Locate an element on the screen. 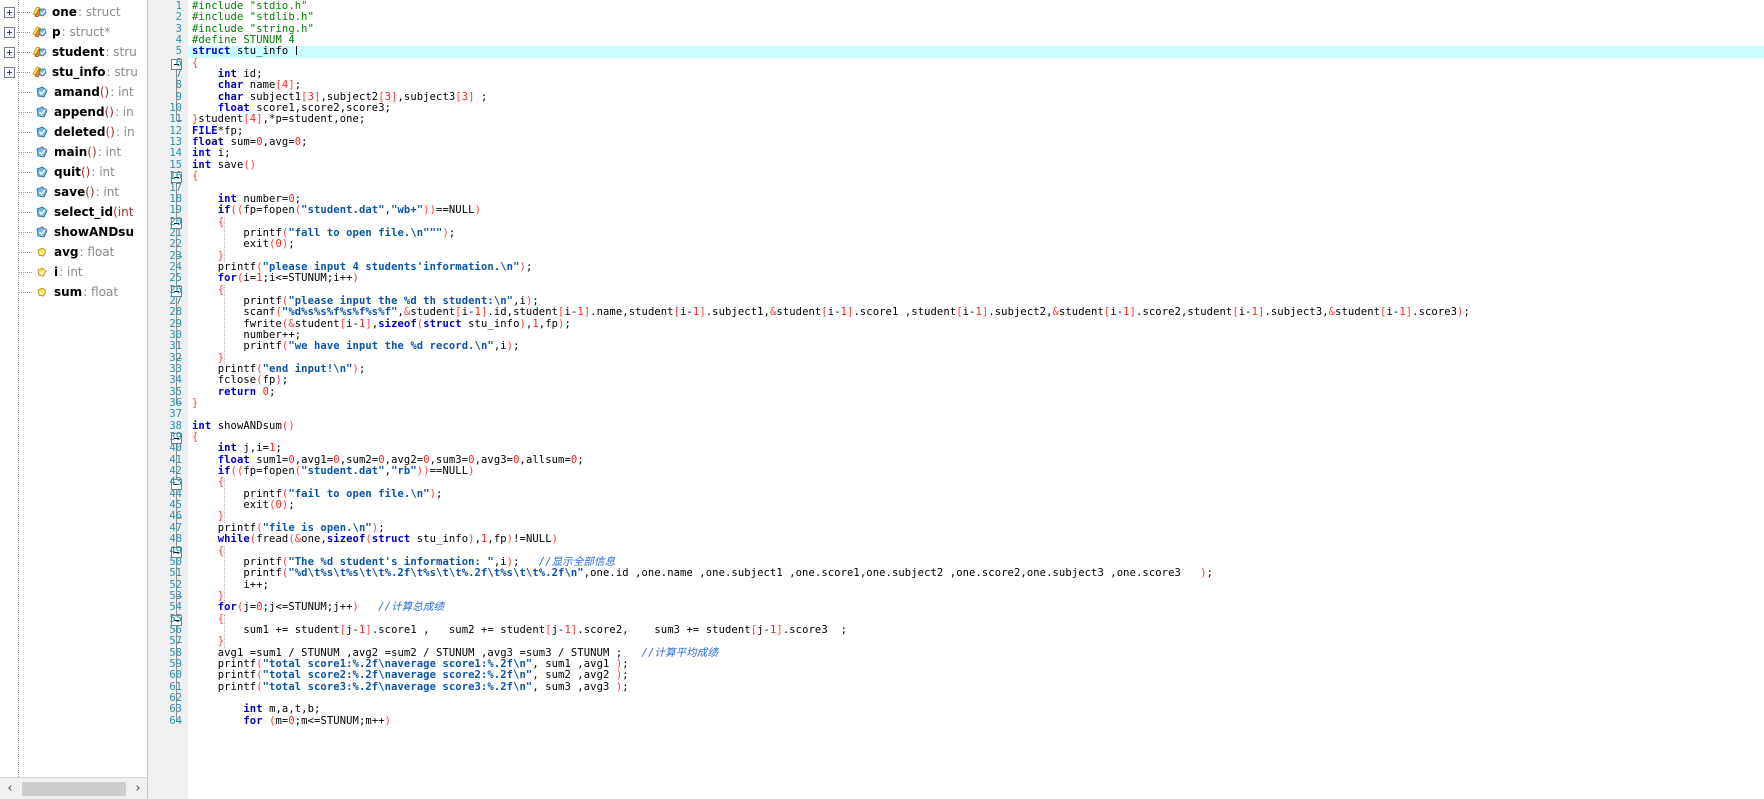 This screenshot has height=799, width=1764. tree-item-label: quit is located at coordinates (67, 172).